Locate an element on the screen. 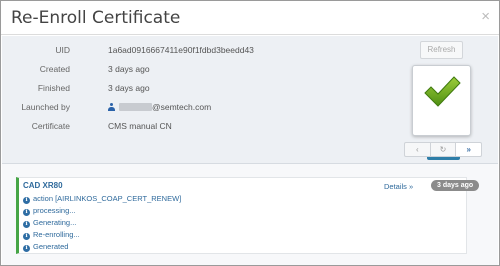  detail-value: 1a6ad0916667411e90f1fdbd3beedd43 is located at coordinates (181, 50).